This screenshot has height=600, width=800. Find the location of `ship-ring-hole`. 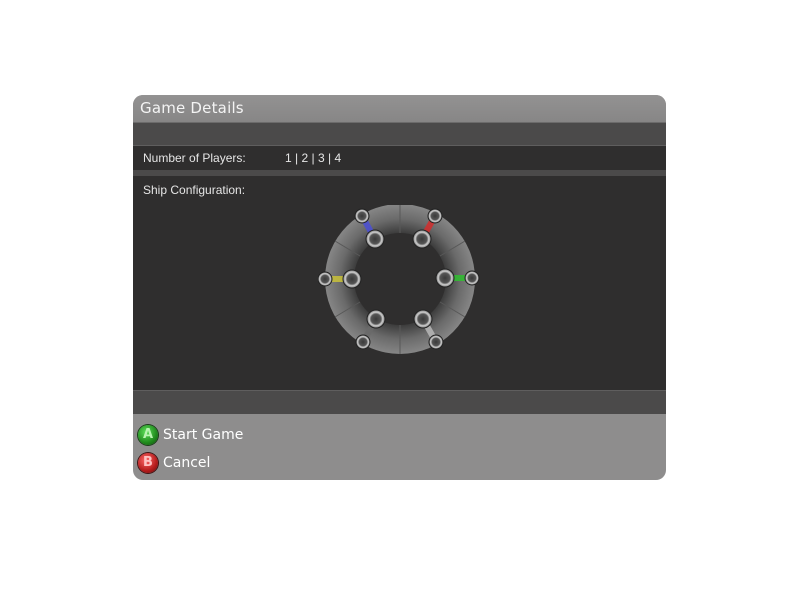

ship-ring-hole is located at coordinates (400, 279).